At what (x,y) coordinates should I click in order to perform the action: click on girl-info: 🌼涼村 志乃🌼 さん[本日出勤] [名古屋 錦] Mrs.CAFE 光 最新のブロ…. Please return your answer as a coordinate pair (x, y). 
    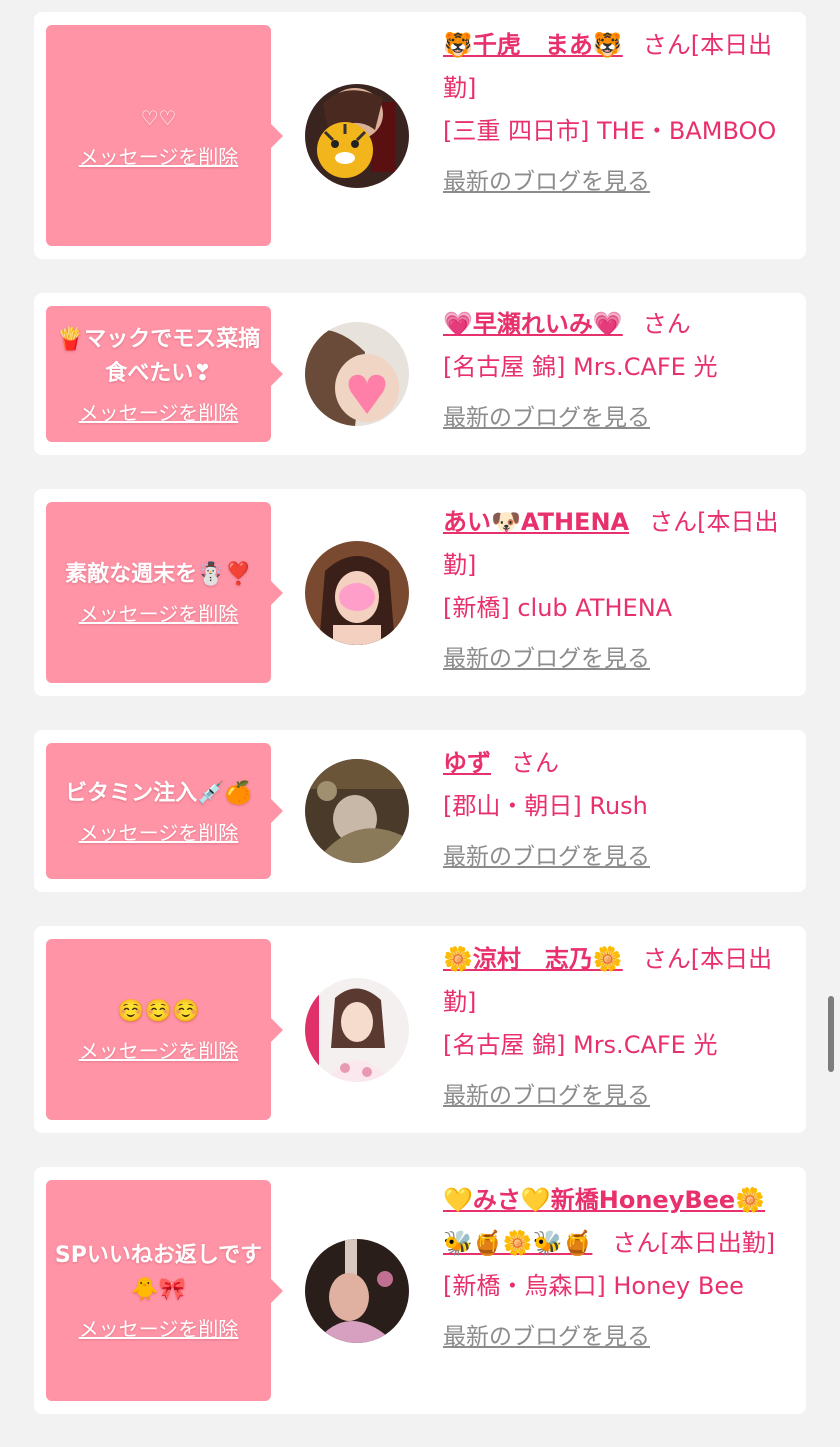
    Looking at the image, I should click on (618, 1028).